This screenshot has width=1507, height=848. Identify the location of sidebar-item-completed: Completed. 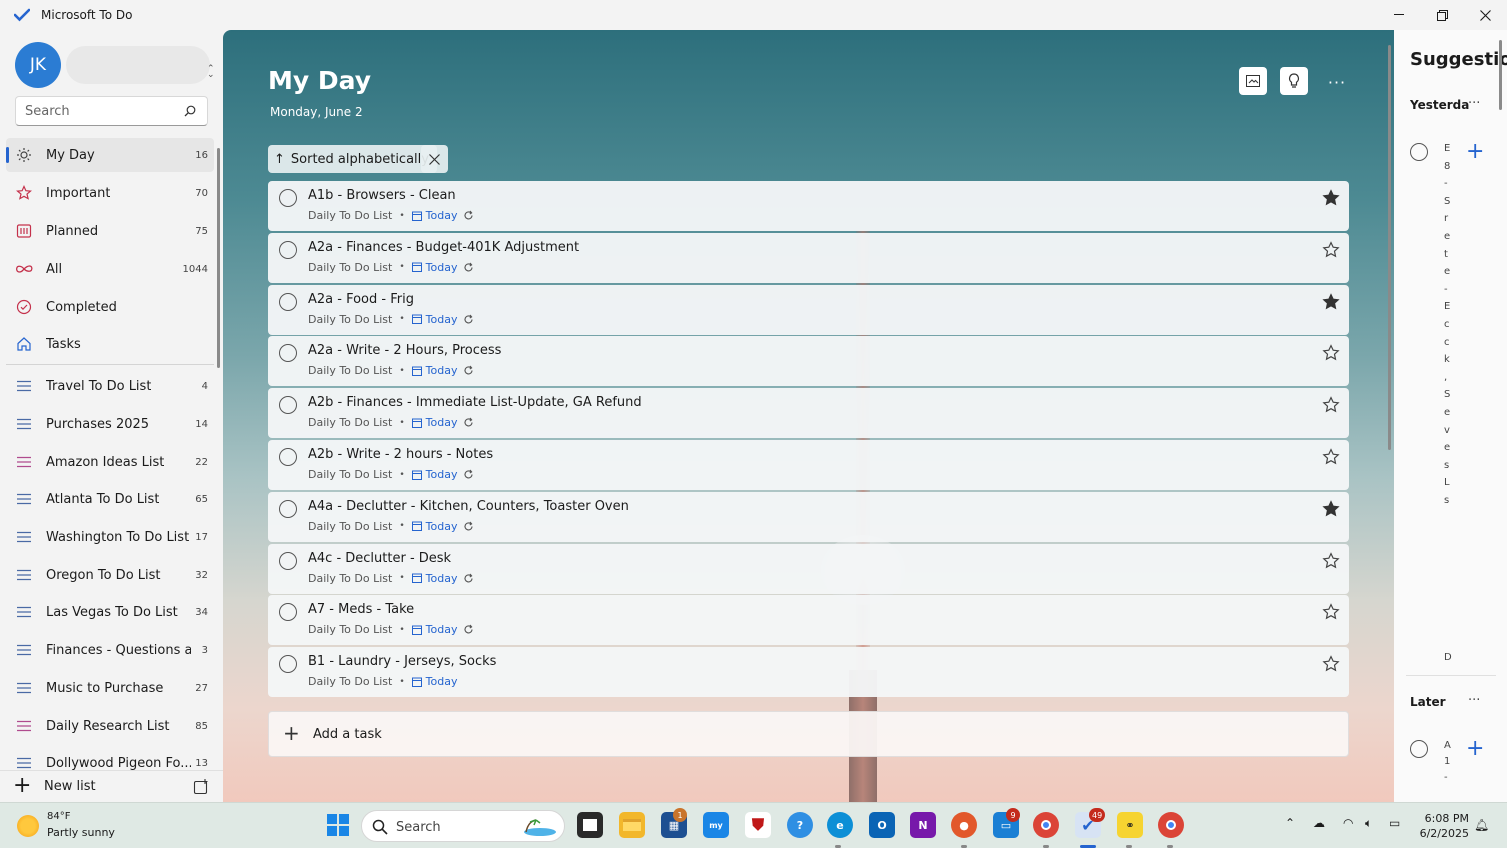
(110, 307).